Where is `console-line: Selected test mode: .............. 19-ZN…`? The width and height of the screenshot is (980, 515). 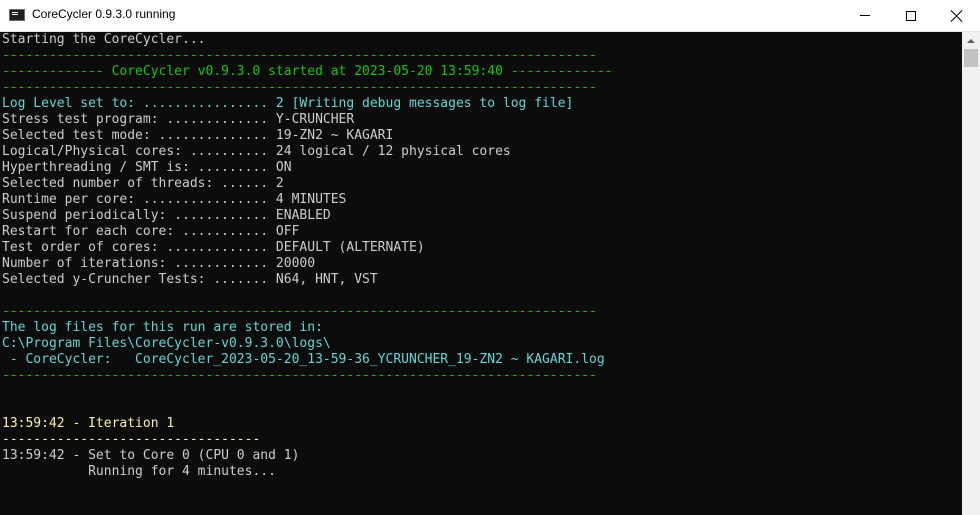
console-line: Selected test mode: .............. 19-ZN… is located at coordinates (198, 135).